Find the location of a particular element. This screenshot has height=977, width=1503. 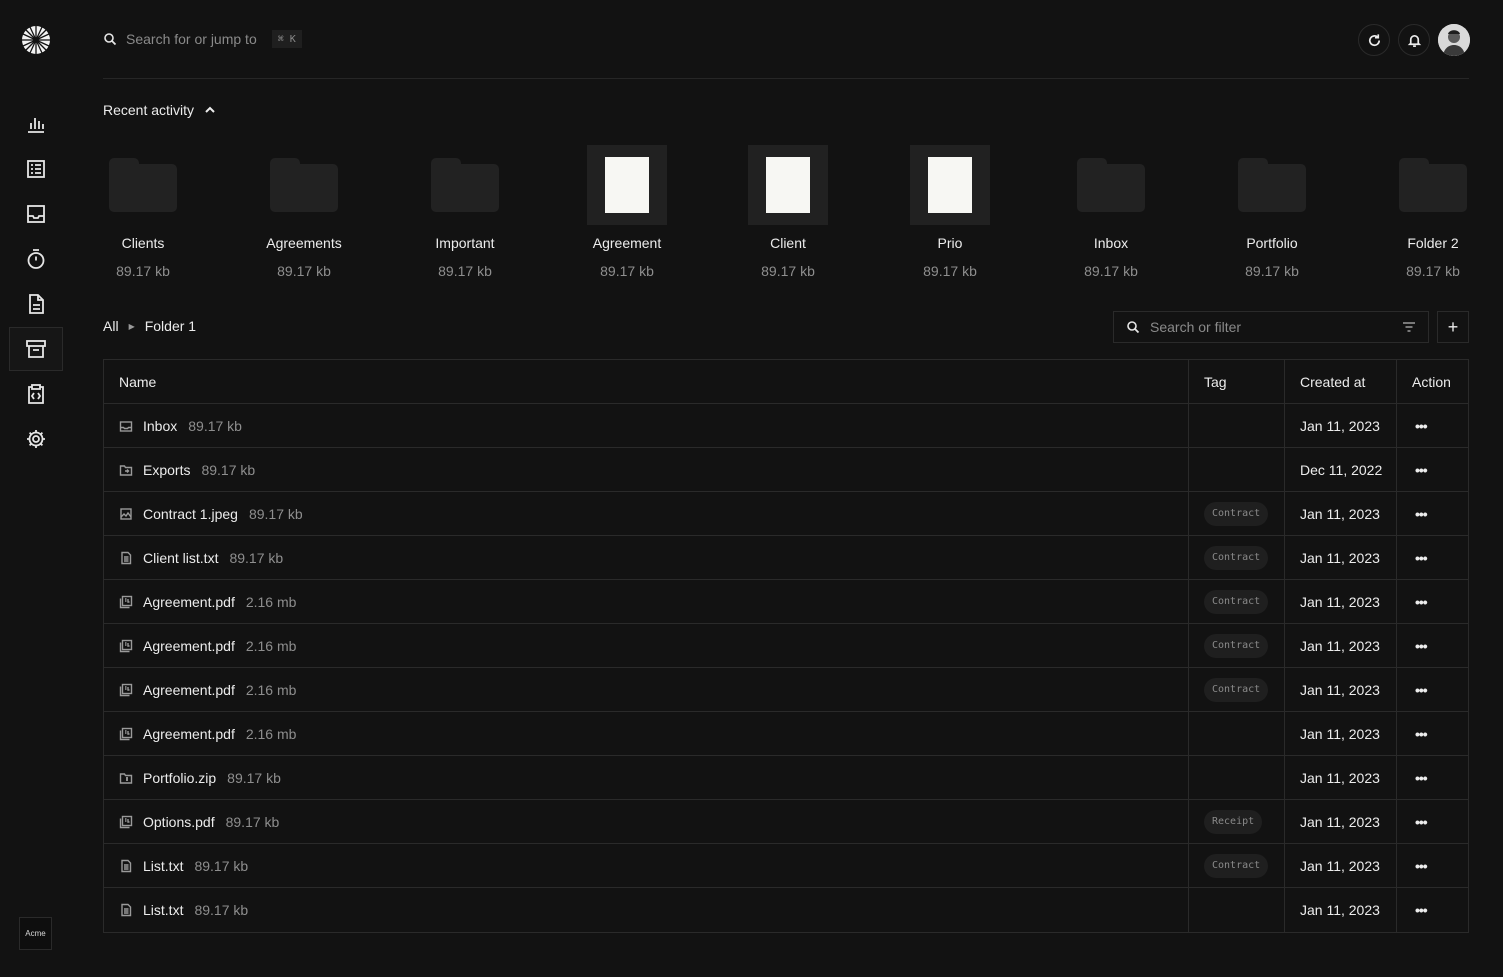

search-filter-input: Search or filter is located at coordinates (1271, 327).